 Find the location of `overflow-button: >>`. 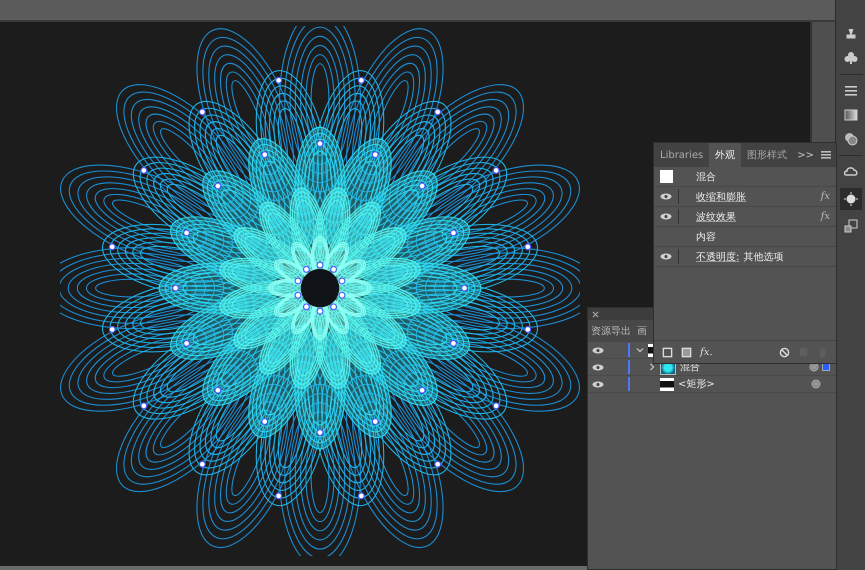

overflow-button: >> is located at coordinates (805, 155).